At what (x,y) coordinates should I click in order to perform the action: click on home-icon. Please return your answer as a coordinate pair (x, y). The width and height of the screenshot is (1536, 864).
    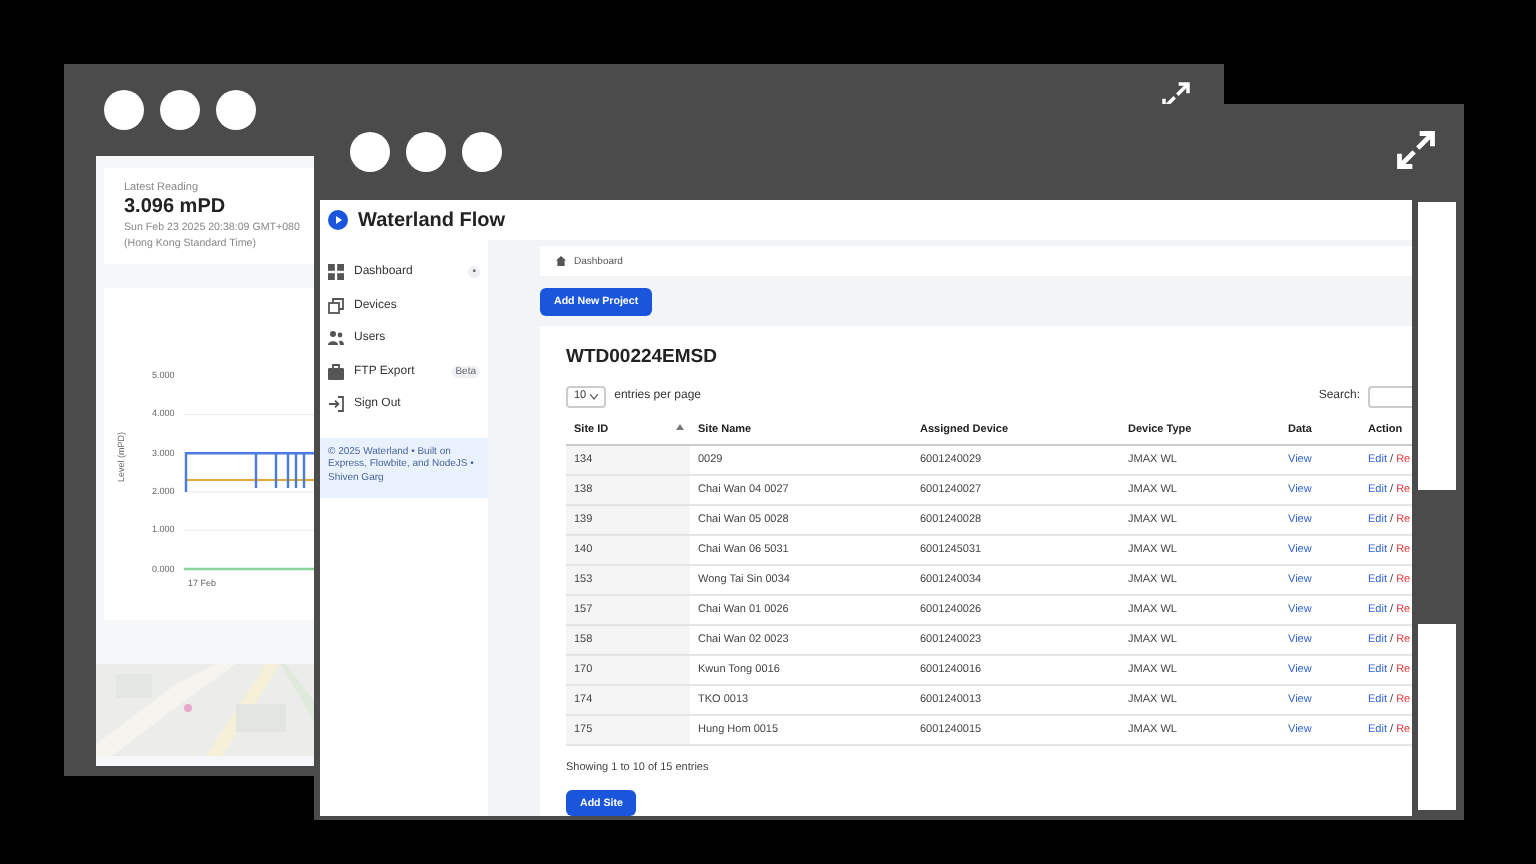
    Looking at the image, I should click on (561, 261).